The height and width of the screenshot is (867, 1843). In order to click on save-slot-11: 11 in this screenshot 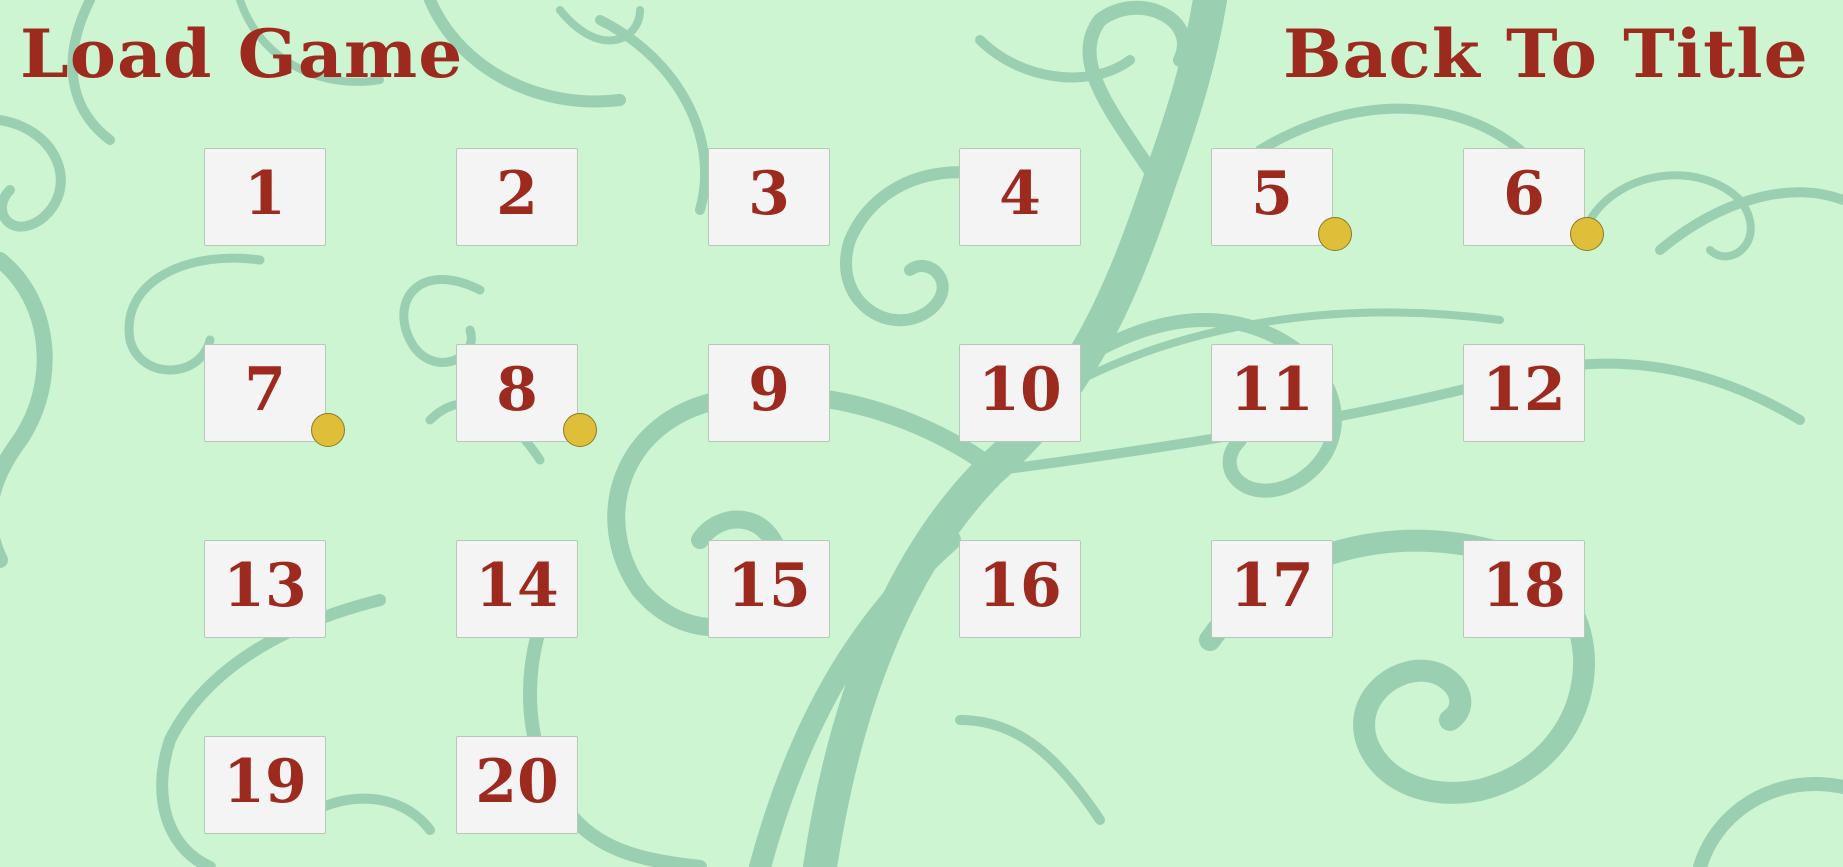, I will do `click(1272, 393)`.